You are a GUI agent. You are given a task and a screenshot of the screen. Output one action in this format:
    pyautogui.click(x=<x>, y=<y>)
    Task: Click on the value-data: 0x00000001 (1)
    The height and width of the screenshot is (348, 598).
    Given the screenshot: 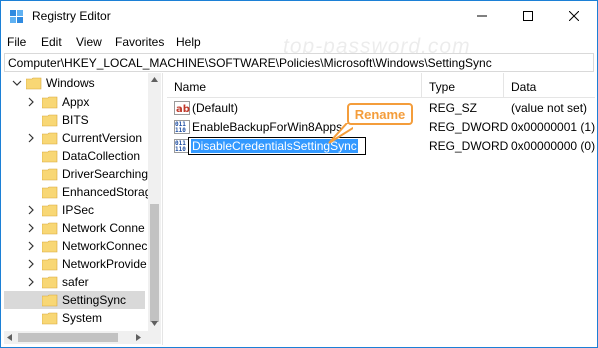 What is the action you would take?
    pyautogui.click(x=553, y=127)
    